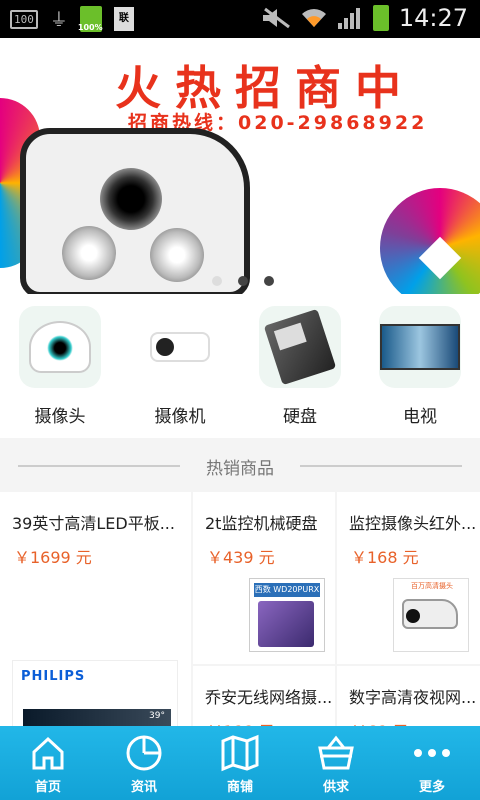  What do you see at coordinates (24, 19) in the screenshot?
I see `notification-count-icon: 100` at bounding box center [24, 19].